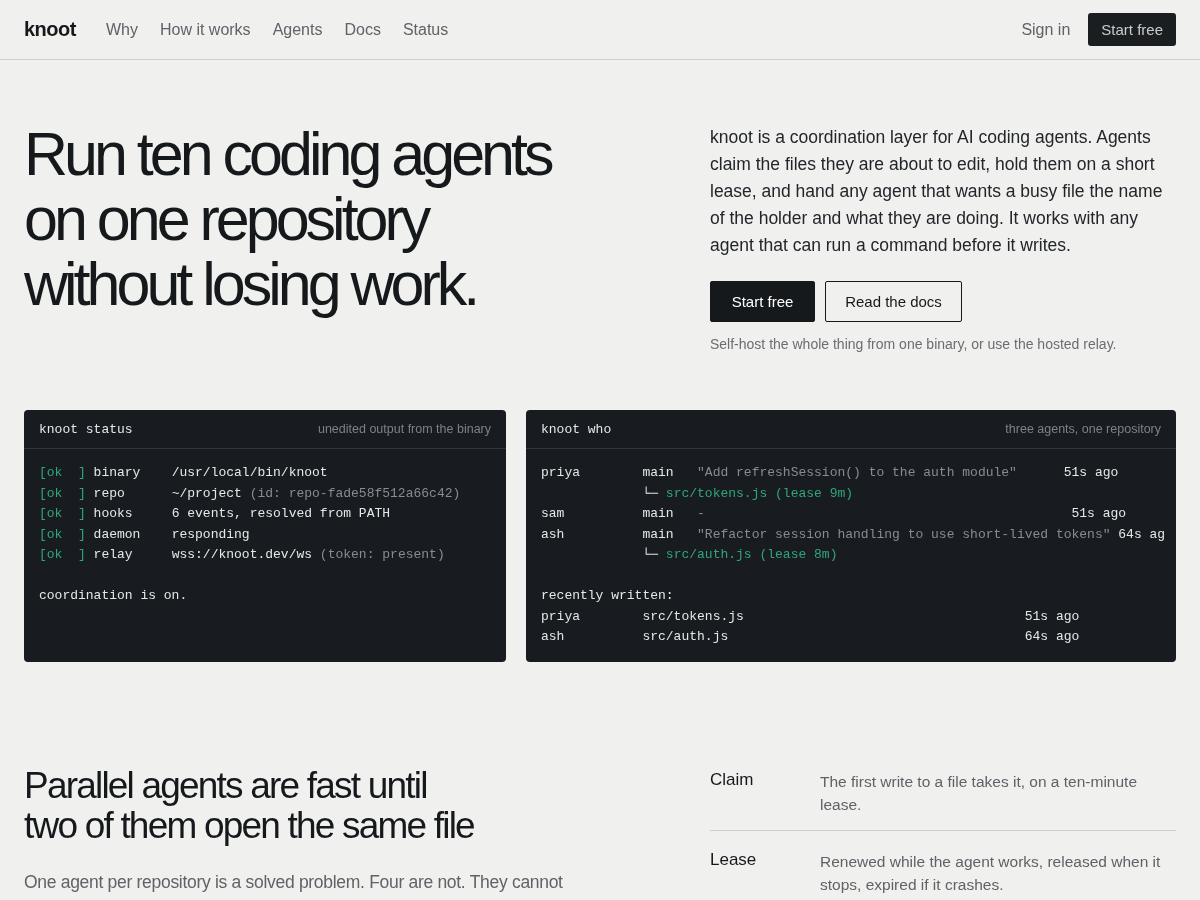 Image resolution: width=1200 pixels, height=900 pixels. Describe the element at coordinates (249, 806) in the screenshot. I see `section-heading: Parallel agents are fast until two of them open the same file` at that location.